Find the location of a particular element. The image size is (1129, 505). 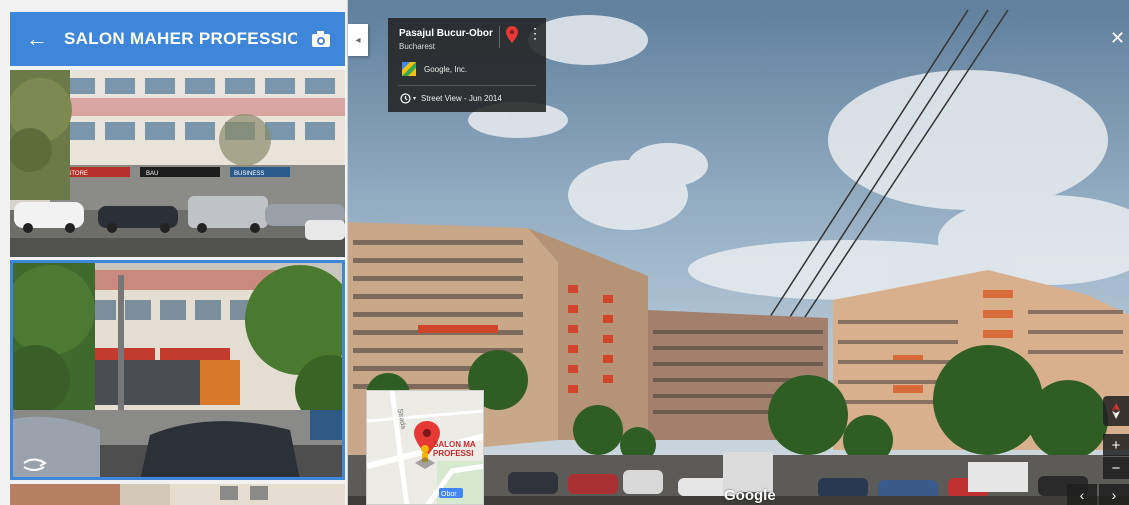

chevron-left-icon: ‹ is located at coordinates (1082, 494).